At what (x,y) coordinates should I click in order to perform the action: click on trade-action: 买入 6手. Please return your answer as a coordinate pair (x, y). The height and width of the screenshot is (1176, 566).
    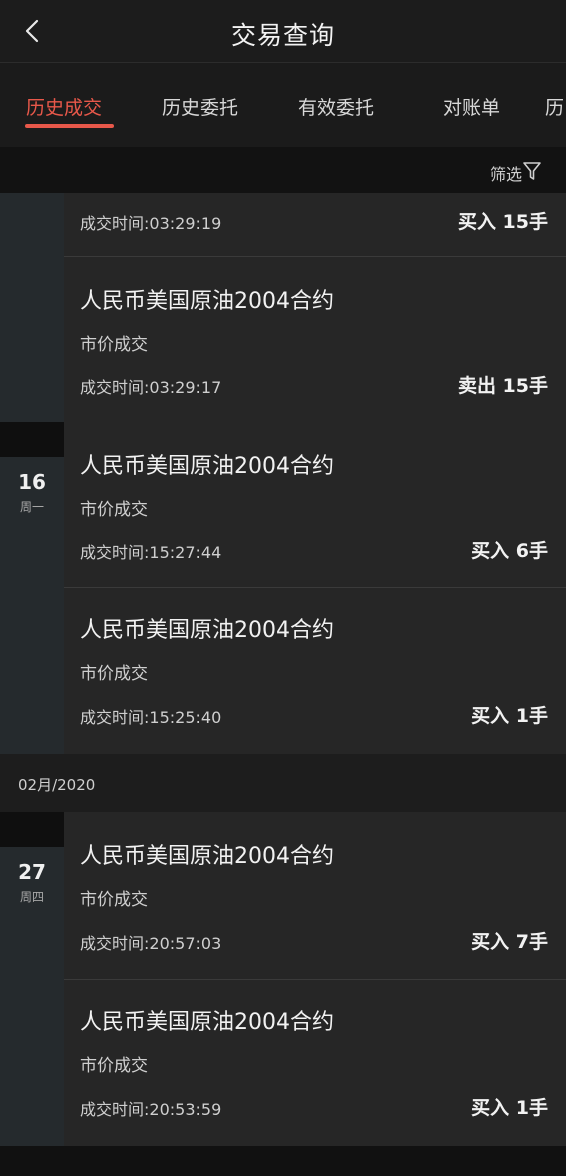
    Looking at the image, I should click on (509, 551).